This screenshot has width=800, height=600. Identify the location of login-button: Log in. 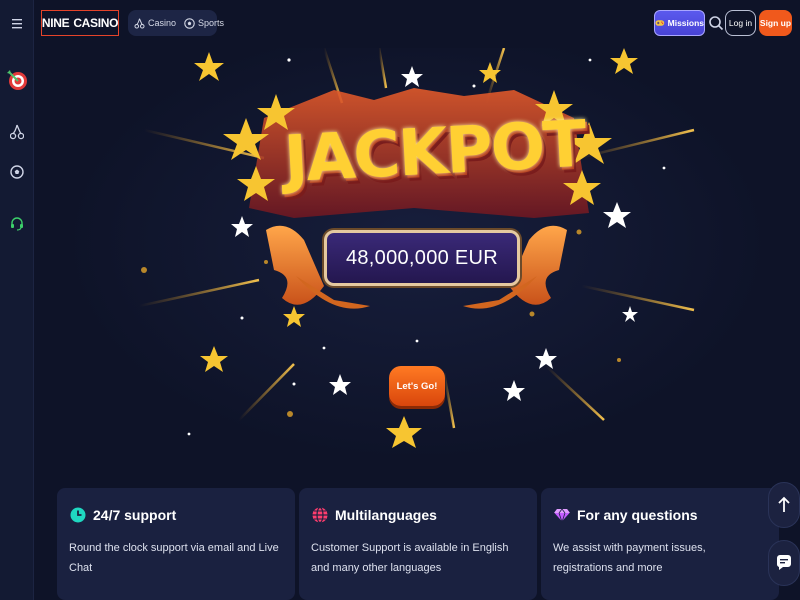
(740, 23).